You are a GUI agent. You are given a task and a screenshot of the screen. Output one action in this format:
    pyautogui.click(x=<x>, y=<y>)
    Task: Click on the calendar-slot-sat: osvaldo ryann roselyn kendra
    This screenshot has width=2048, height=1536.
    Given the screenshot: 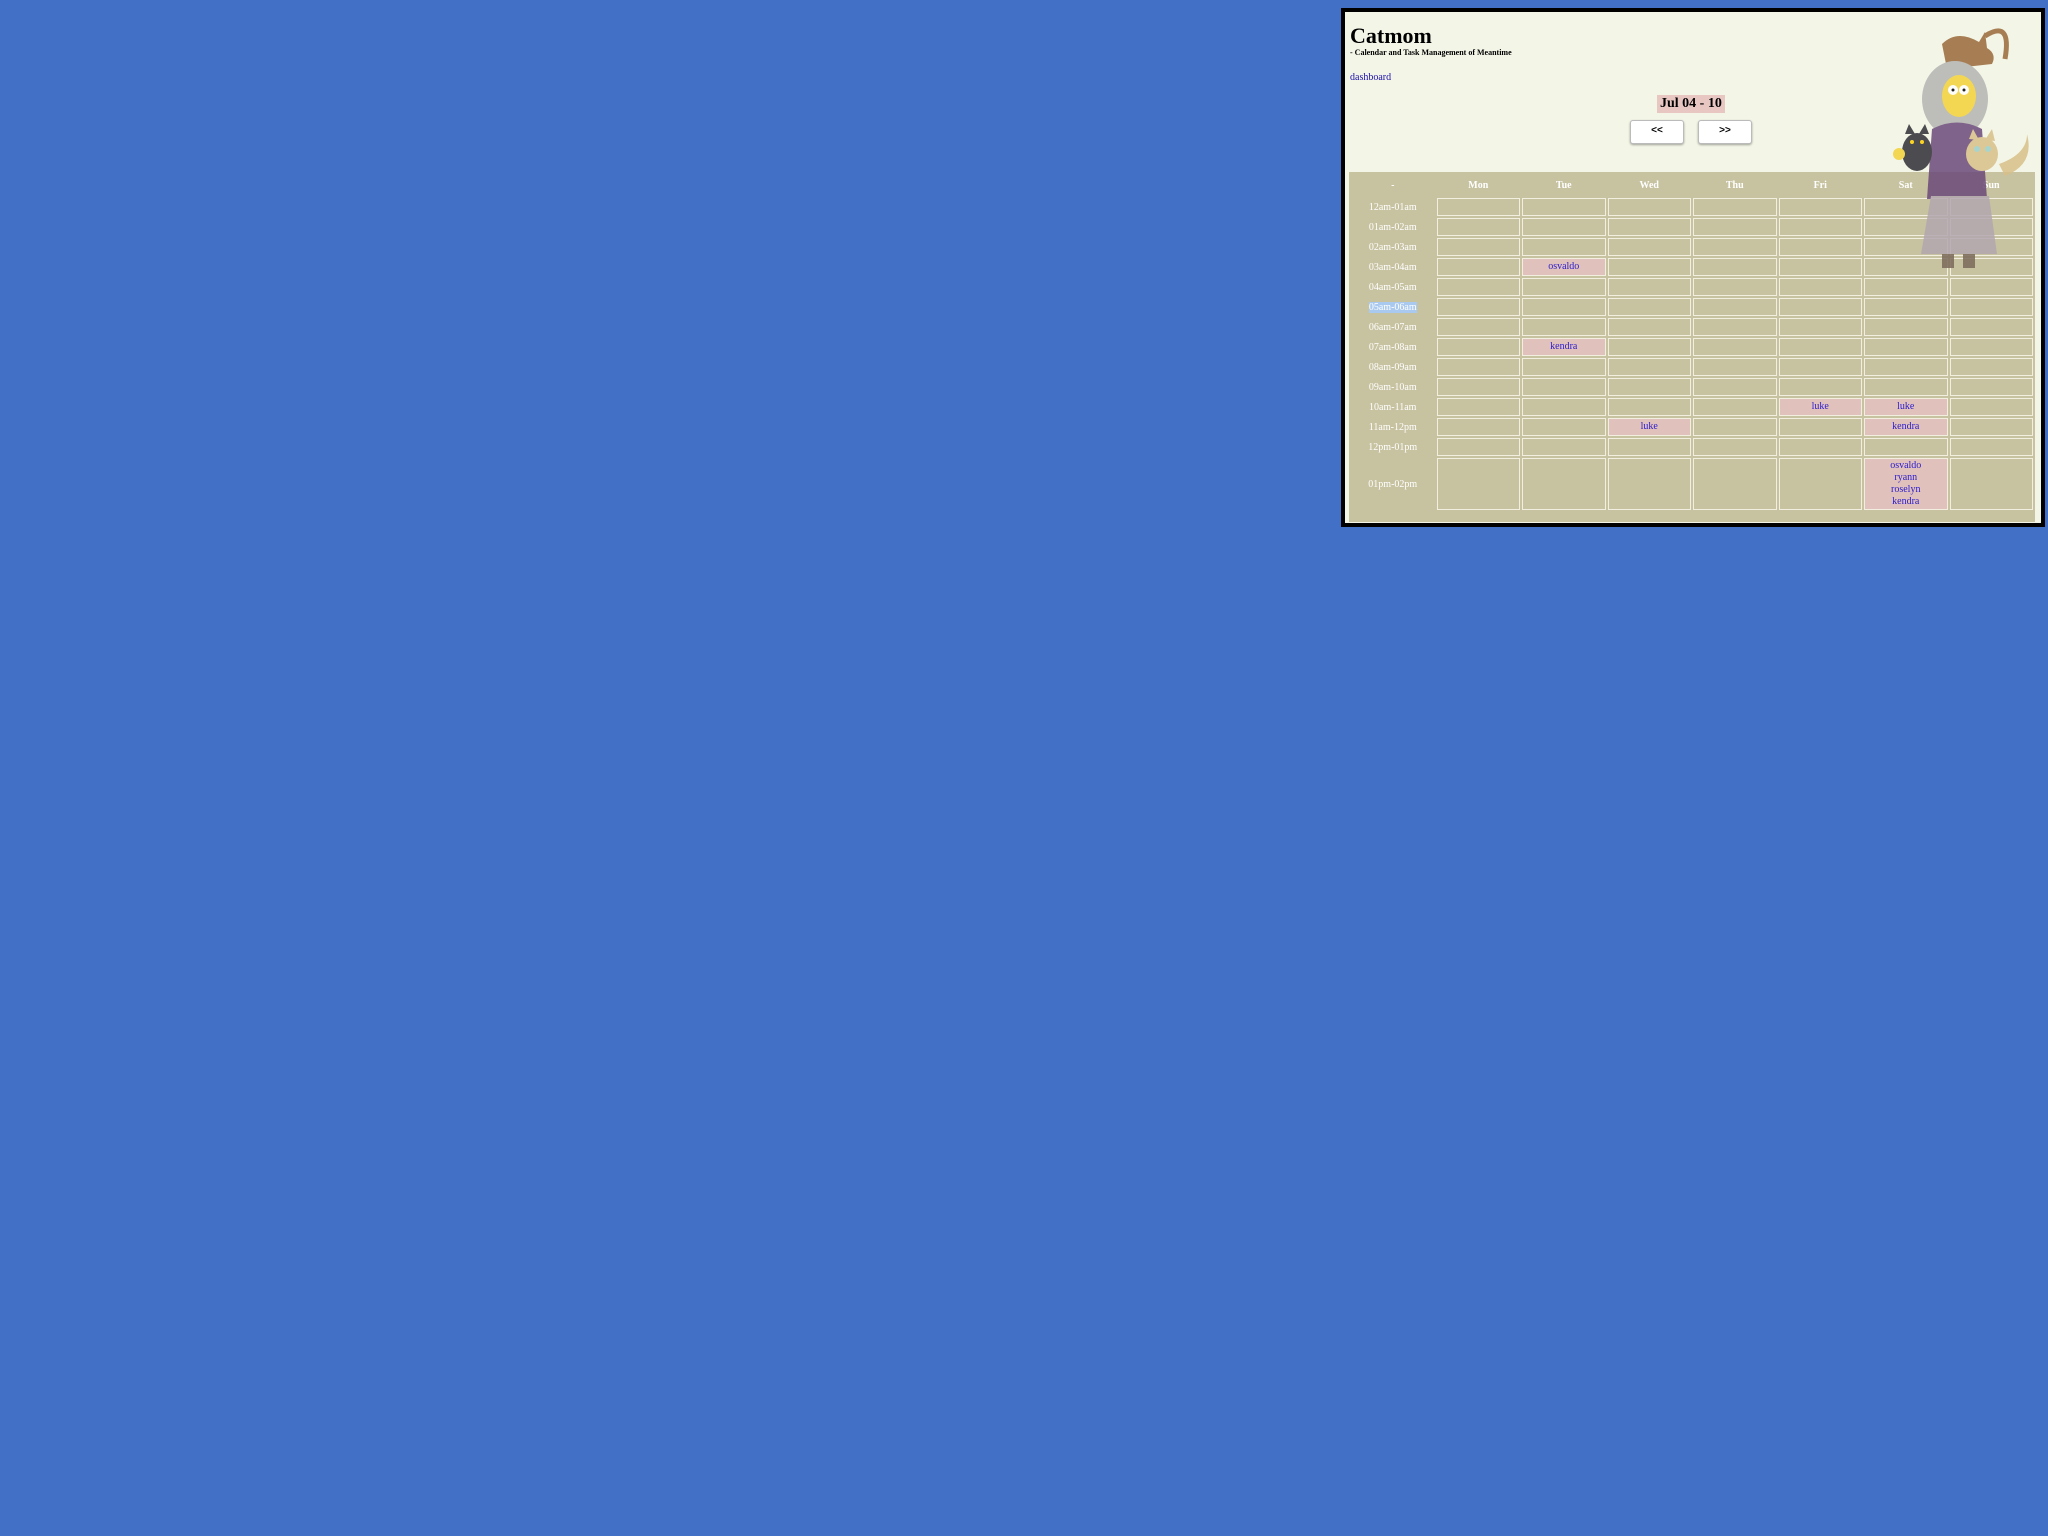 What is the action you would take?
    pyautogui.click(x=1906, y=484)
    